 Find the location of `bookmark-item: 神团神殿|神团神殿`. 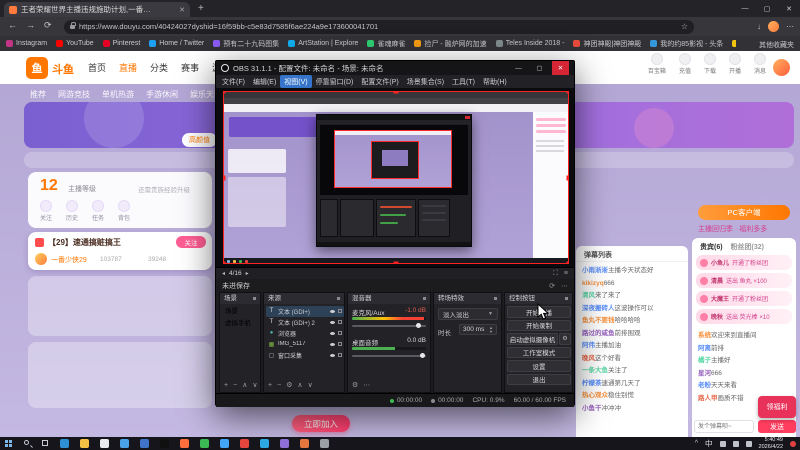

bookmark-item: 神团神殿|神团神殿 is located at coordinates (607, 44).